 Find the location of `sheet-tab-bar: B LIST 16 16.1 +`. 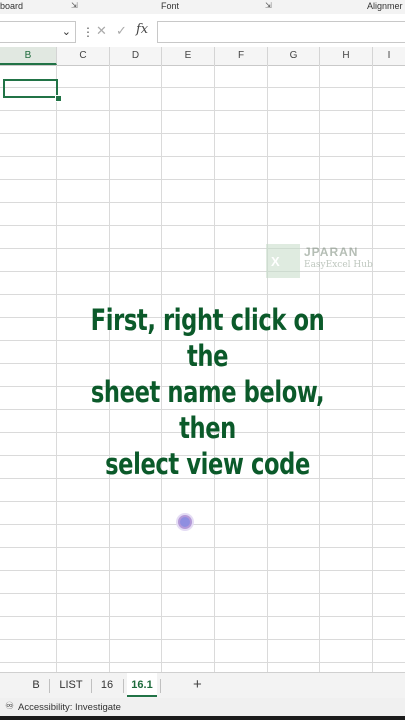

sheet-tab-bar: B LIST 16 16.1 + is located at coordinates (202, 685).